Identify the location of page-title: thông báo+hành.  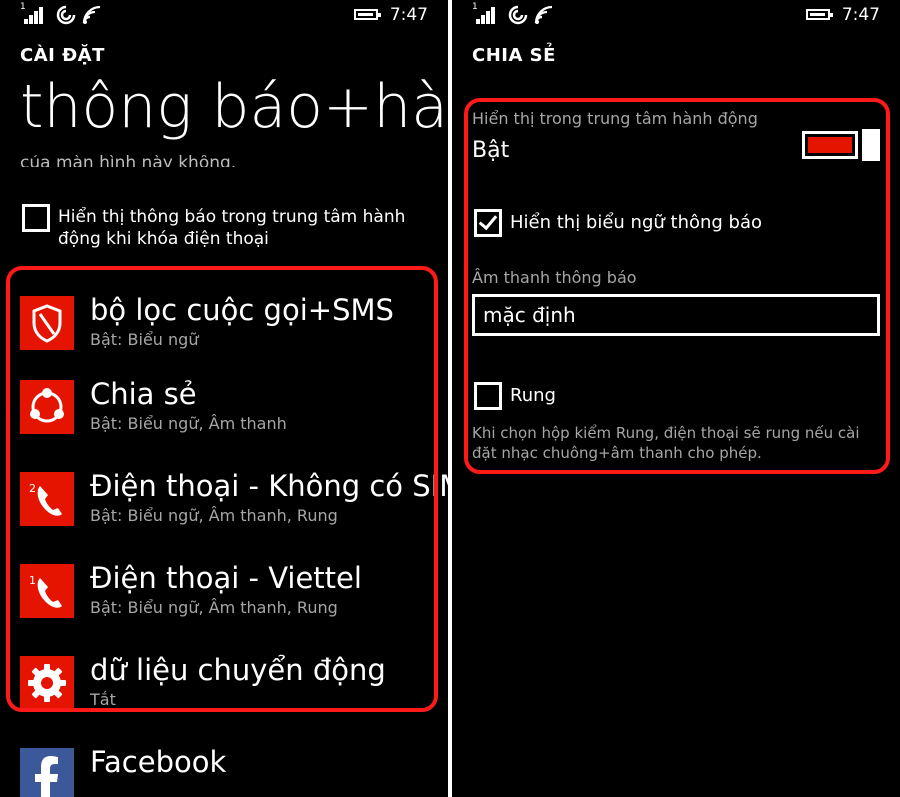
(234, 107).